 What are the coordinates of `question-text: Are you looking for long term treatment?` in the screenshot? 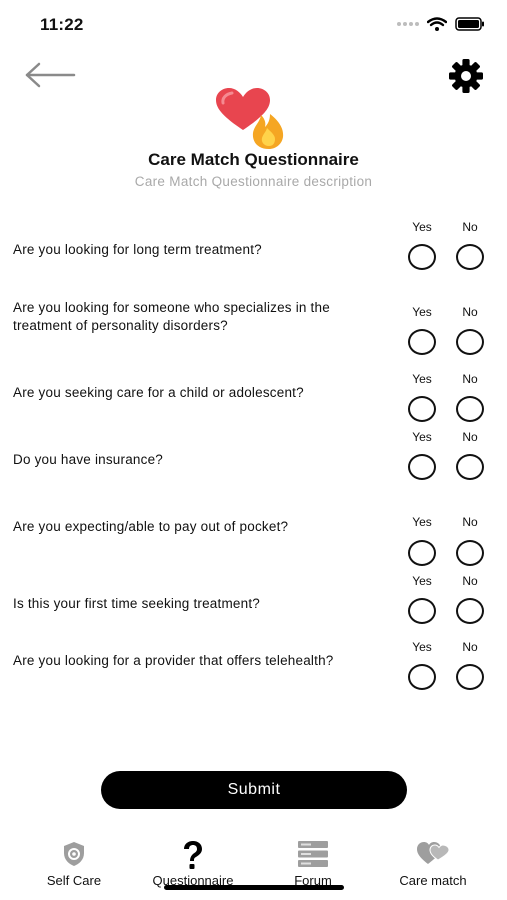 It's located at (137, 249).